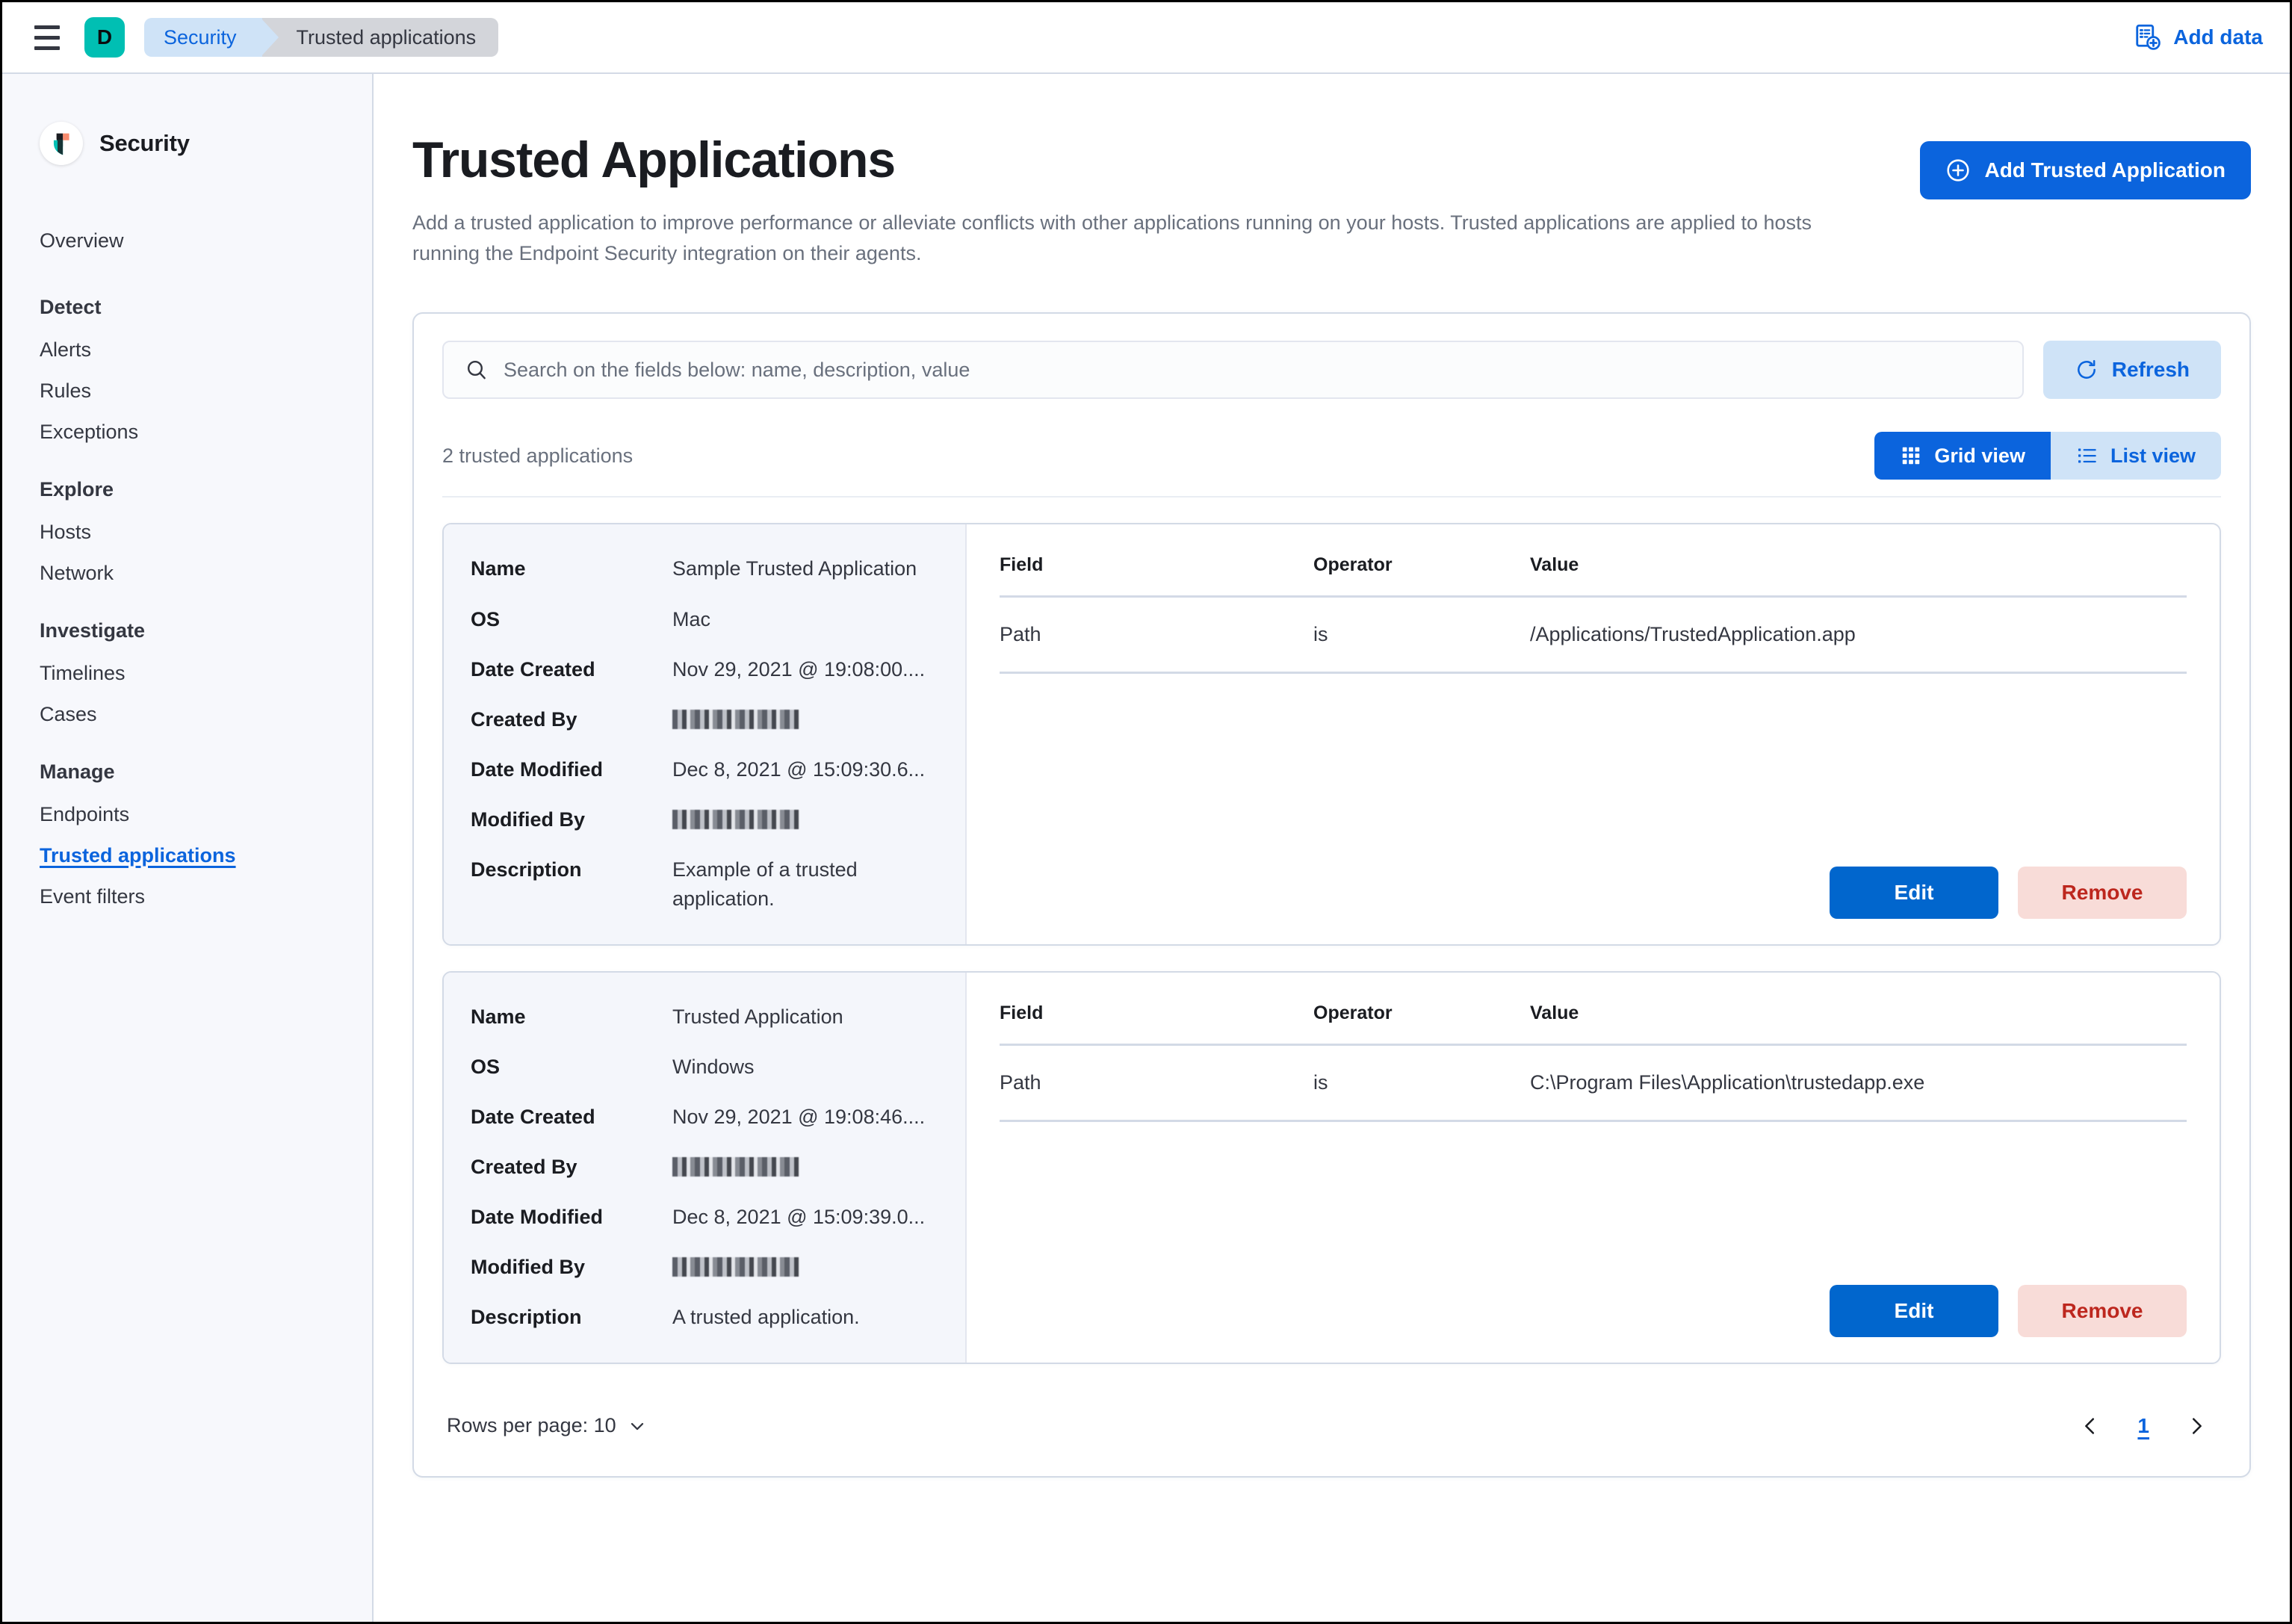  I want to click on sidebar-item-hosts: Hosts, so click(187, 532).